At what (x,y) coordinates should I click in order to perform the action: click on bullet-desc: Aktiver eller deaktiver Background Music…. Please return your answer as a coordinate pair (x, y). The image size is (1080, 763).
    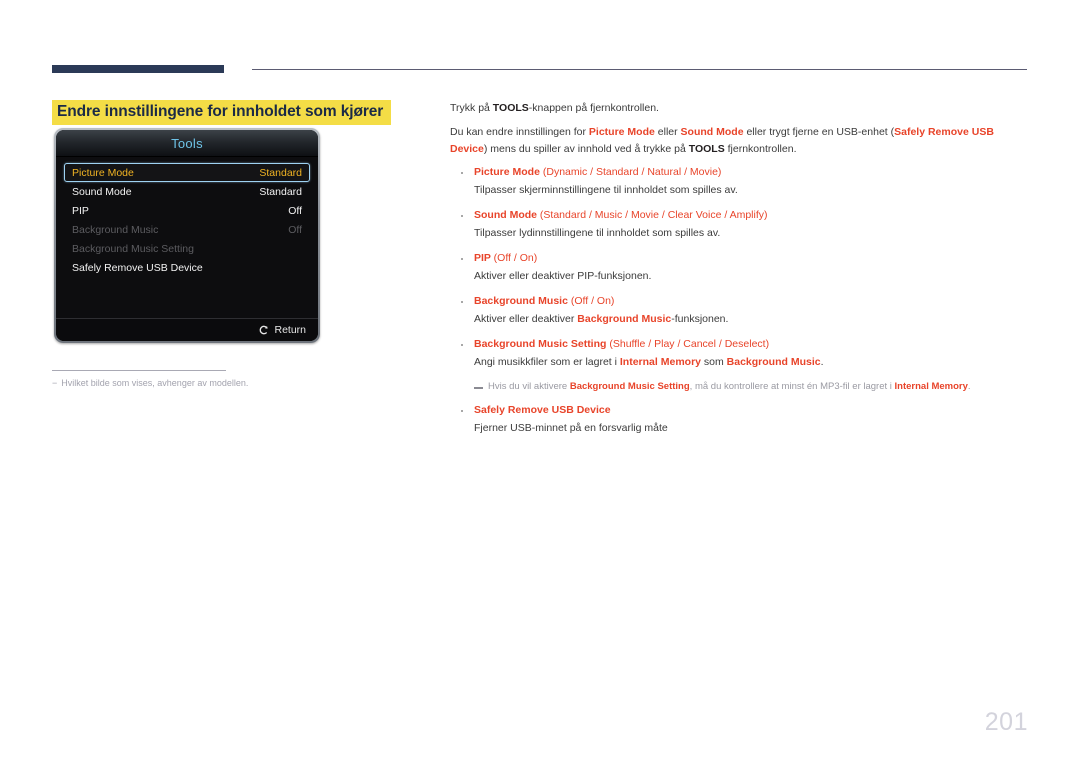
    Looking at the image, I should click on (739, 319).